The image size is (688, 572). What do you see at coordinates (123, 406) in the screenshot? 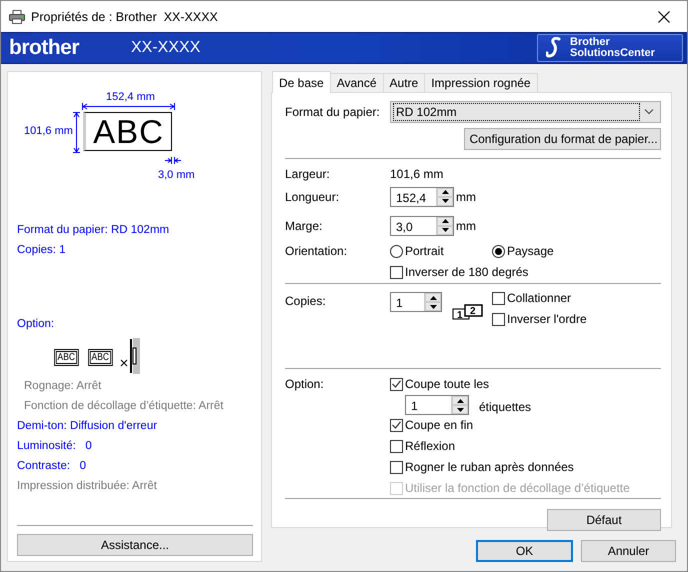
I see `summary-text: Fonction de décollage d’étiquette: Arrêt` at bounding box center [123, 406].